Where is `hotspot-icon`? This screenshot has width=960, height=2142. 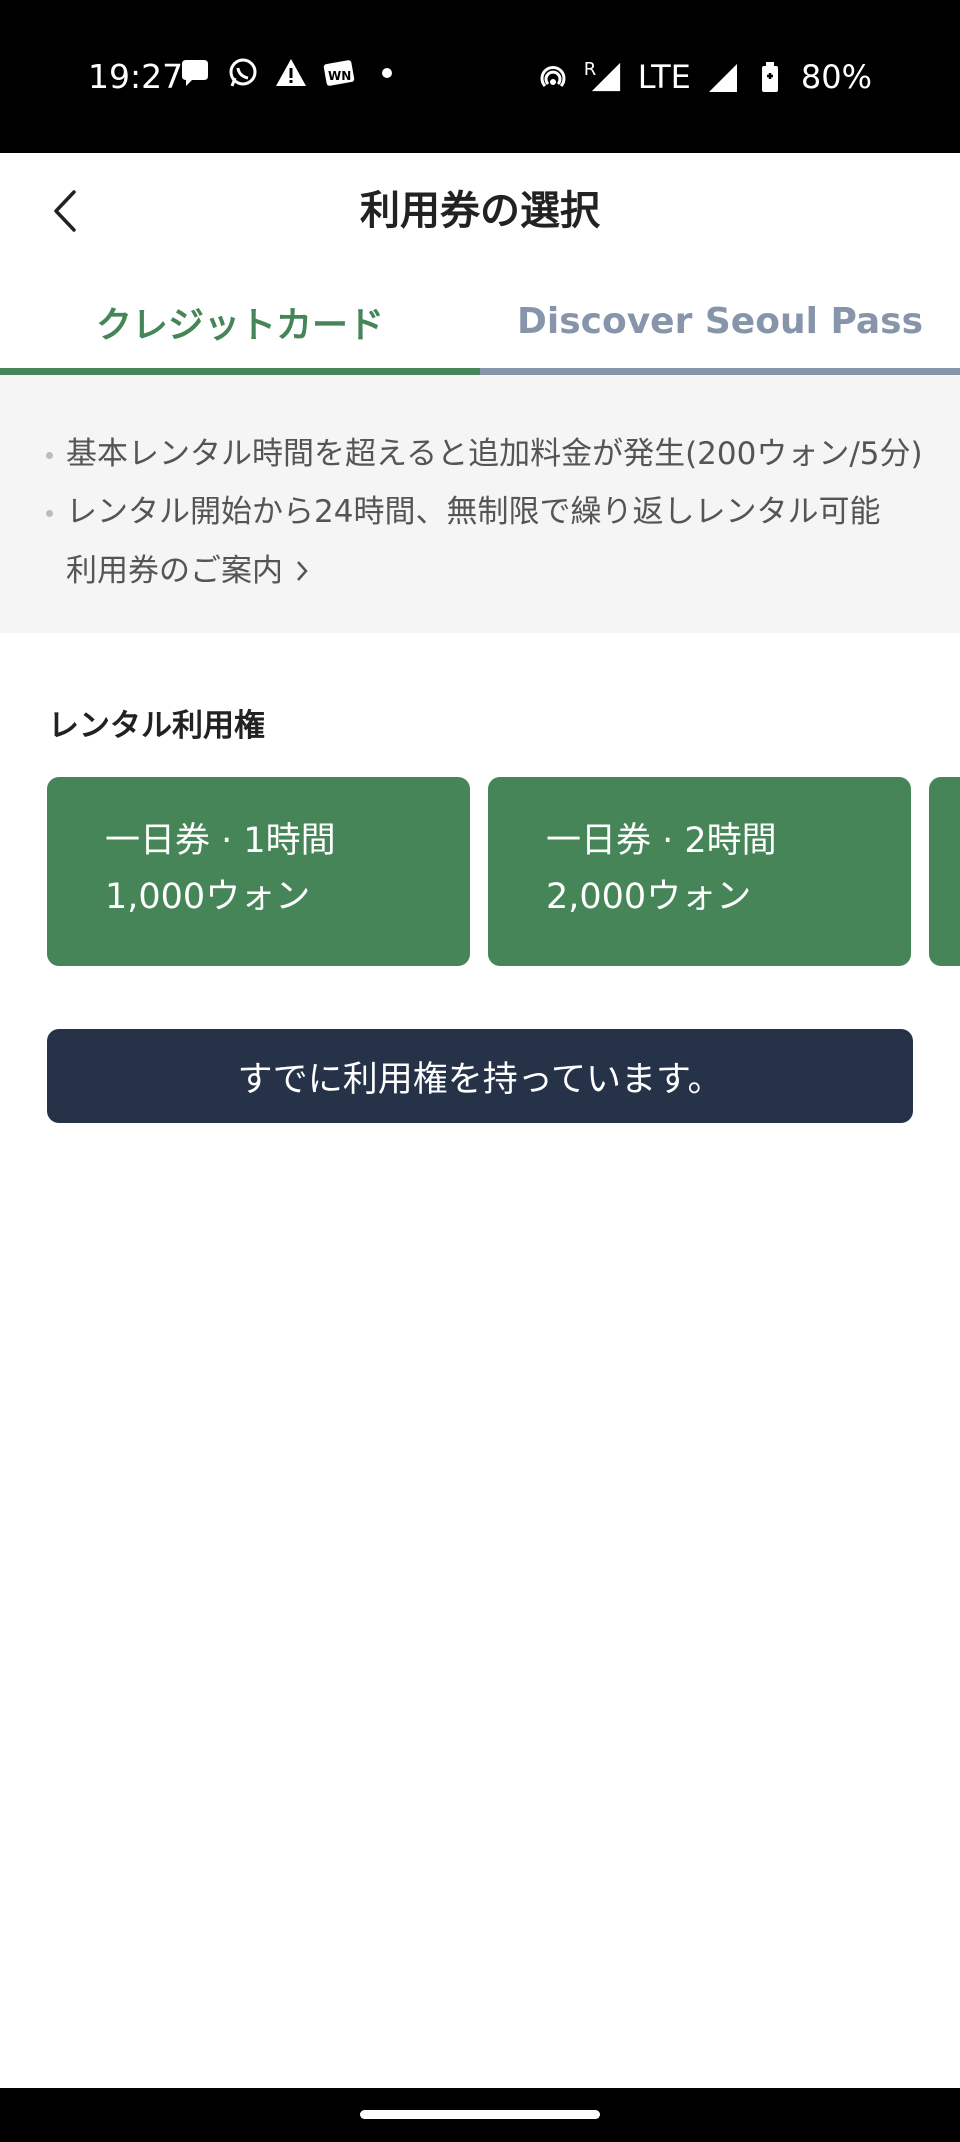 hotspot-icon is located at coordinates (553, 77).